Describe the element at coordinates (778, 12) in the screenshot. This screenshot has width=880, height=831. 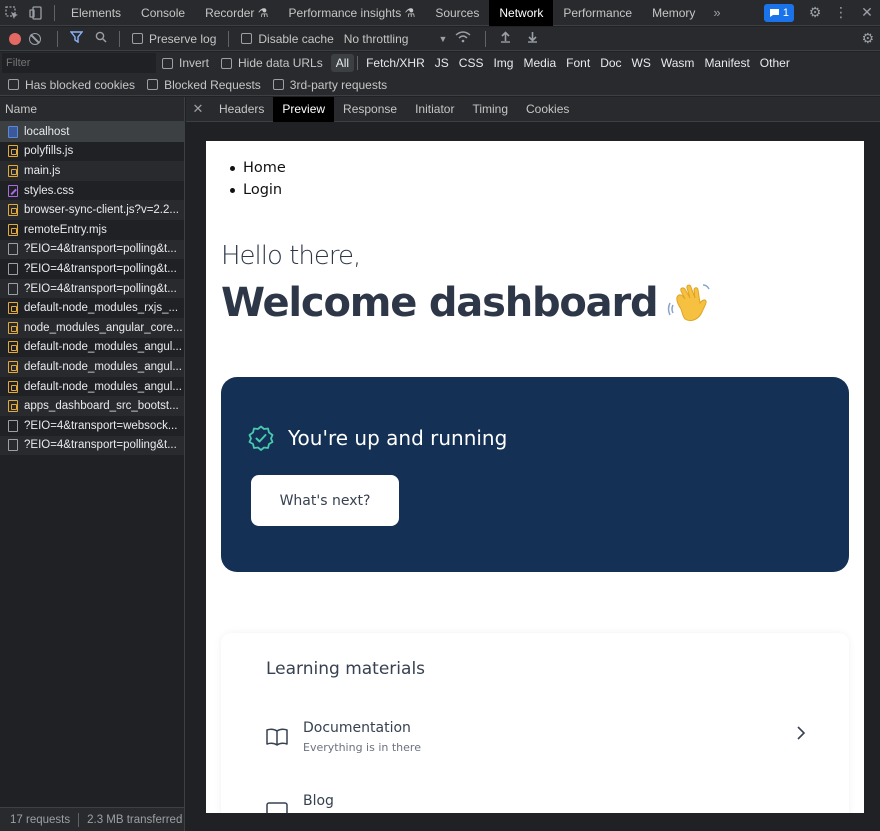
I see `issues-badge: 1` at that location.